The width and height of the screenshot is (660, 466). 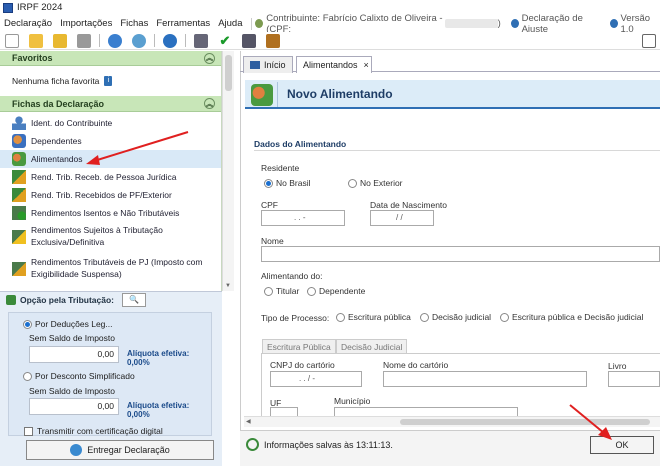 I want to click on transmit-checkbox: Transmitir com certificação digital, so click(x=93, y=431).